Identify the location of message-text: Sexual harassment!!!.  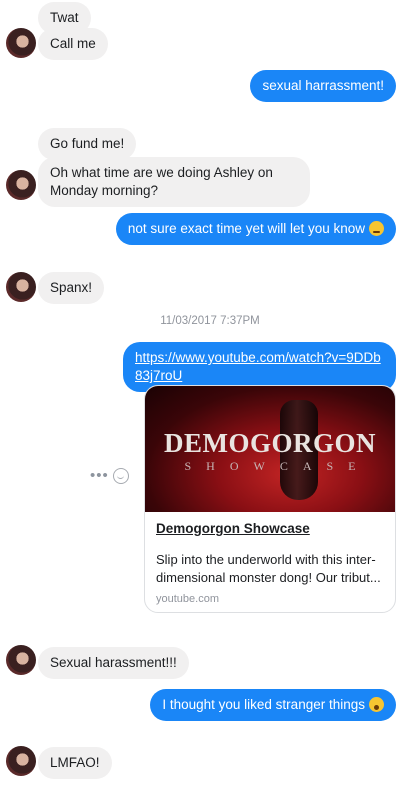
(113, 662).